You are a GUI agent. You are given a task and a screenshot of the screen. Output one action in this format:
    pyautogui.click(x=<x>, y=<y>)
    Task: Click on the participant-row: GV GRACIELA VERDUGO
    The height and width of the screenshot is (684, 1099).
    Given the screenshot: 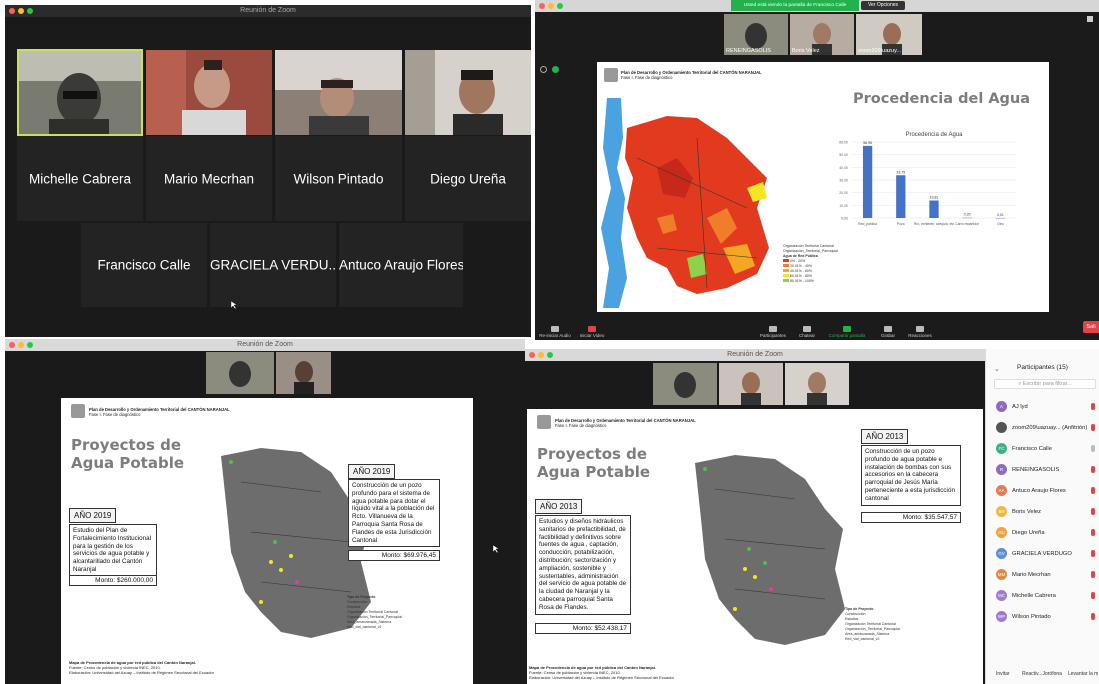 What is the action you would take?
    pyautogui.click(x=1042, y=553)
    